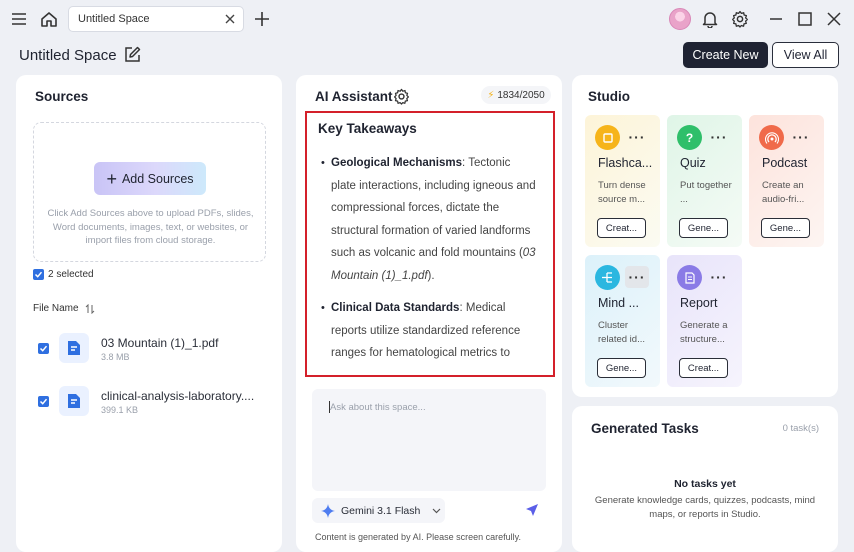 The image size is (854, 552). What do you see at coordinates (132, 54) in the screenshot?
I see `edit-icon` at bounding box center [132, 54].